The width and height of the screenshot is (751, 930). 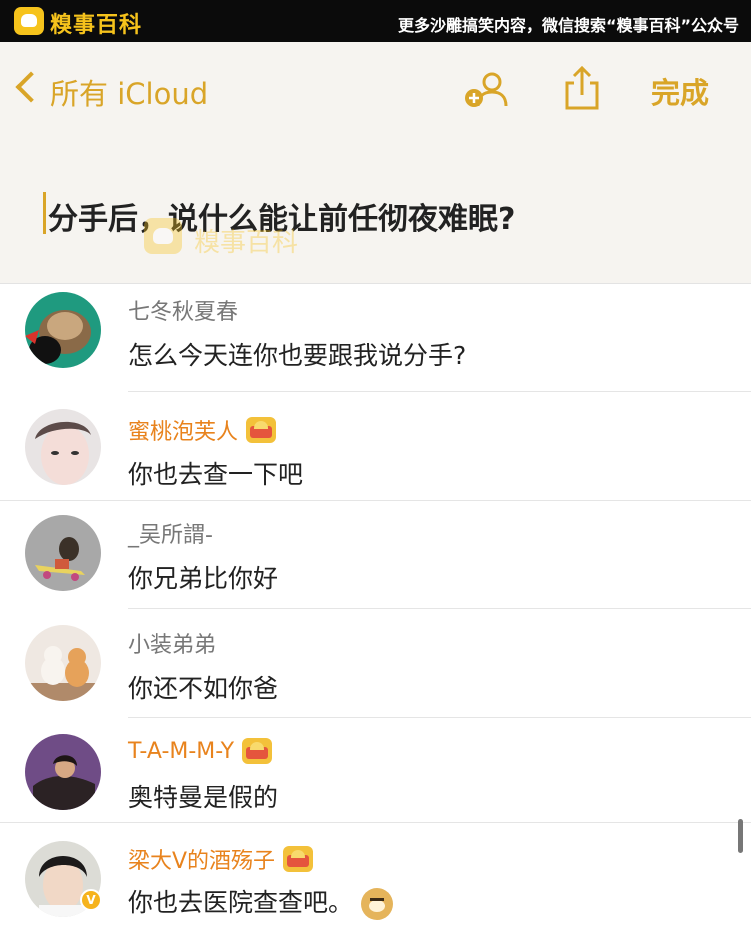 I want to click on comment-item: 七冬秋夏春 怎么今天连你也要跟我说分手?, so click(x=375, y=338).